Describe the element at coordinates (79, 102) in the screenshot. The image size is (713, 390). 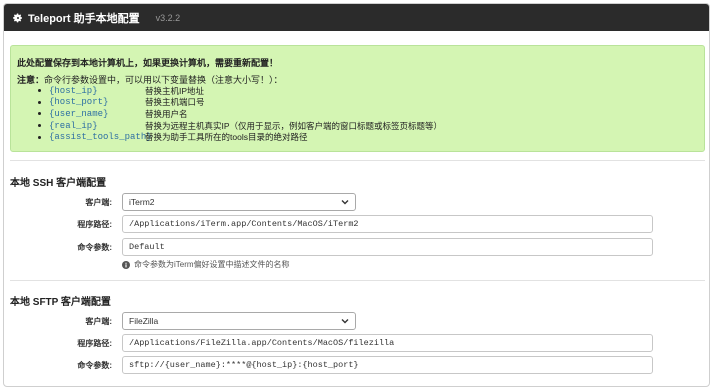
I see `variable-code: {host_port}` at that location.